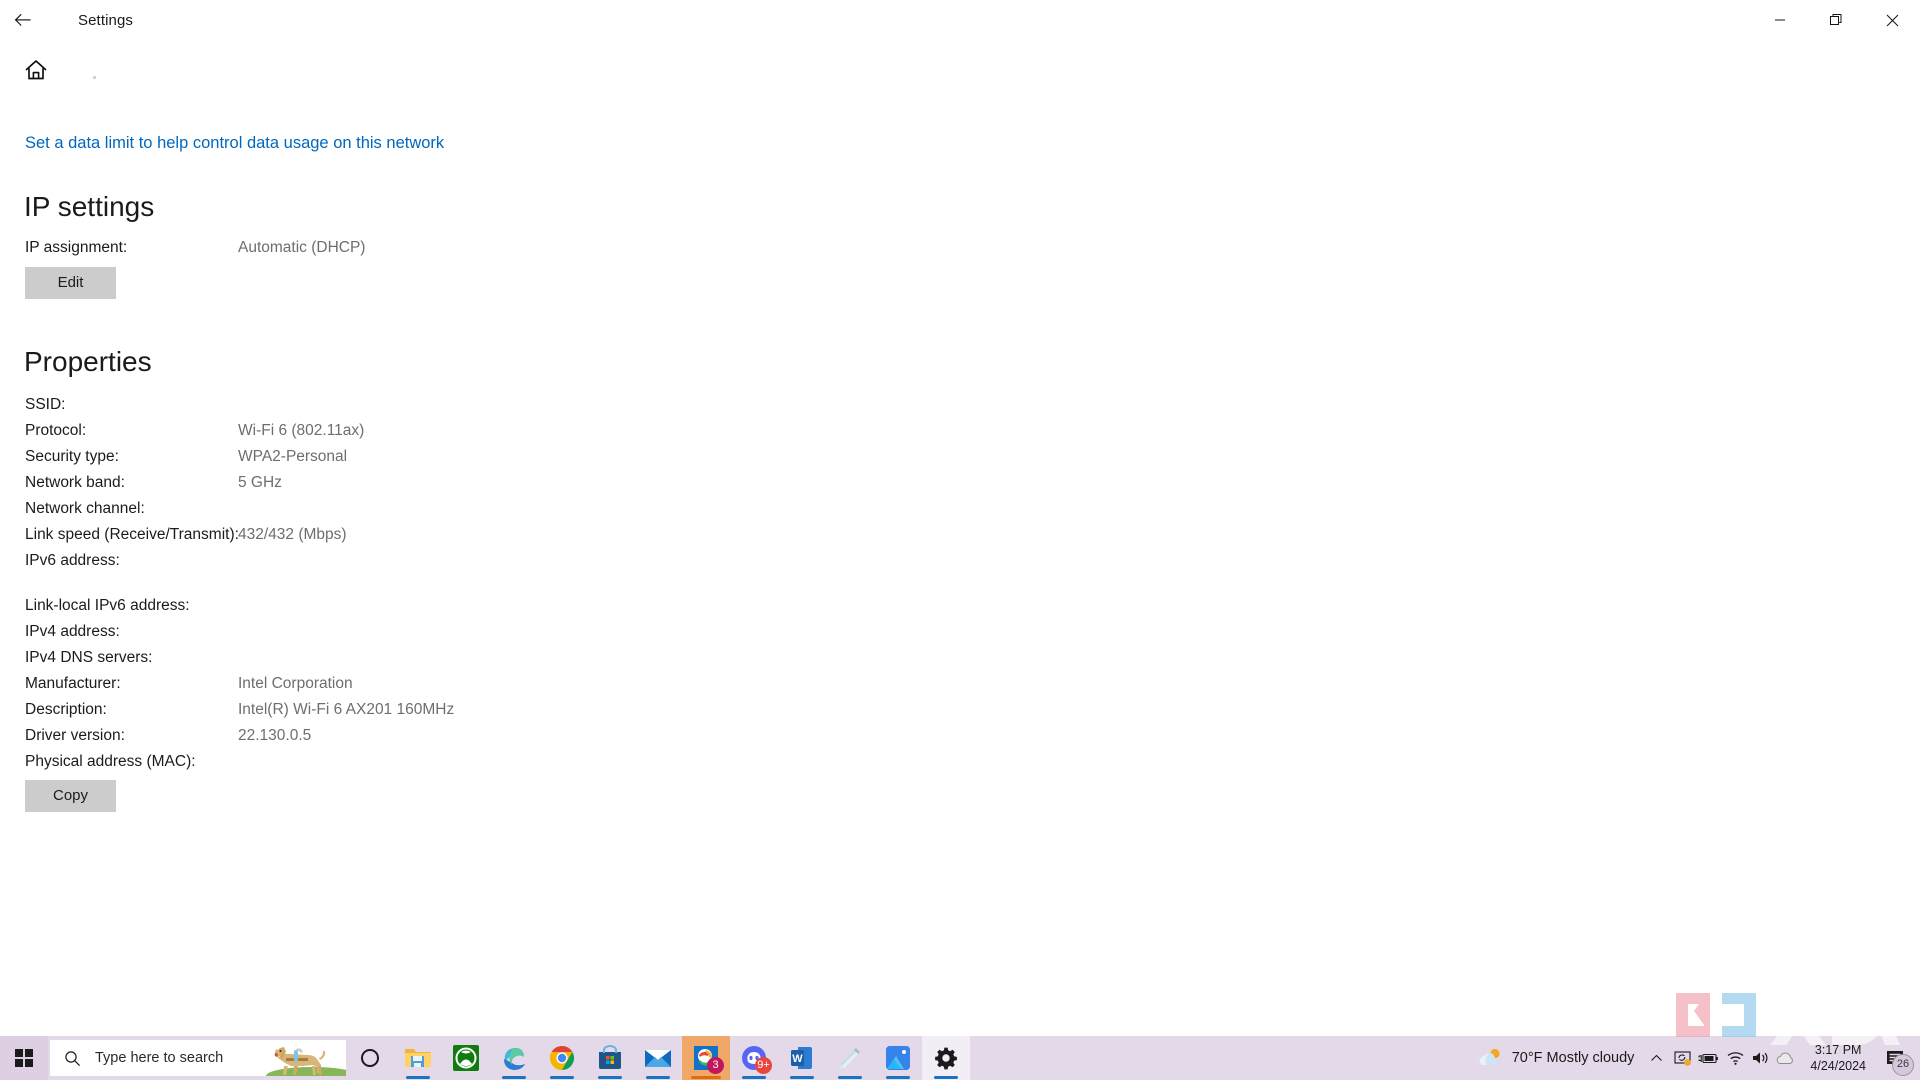 The width and height of the screenshot is (1920, 1080). I want to click on cortana-icon, so click(370, 1058).